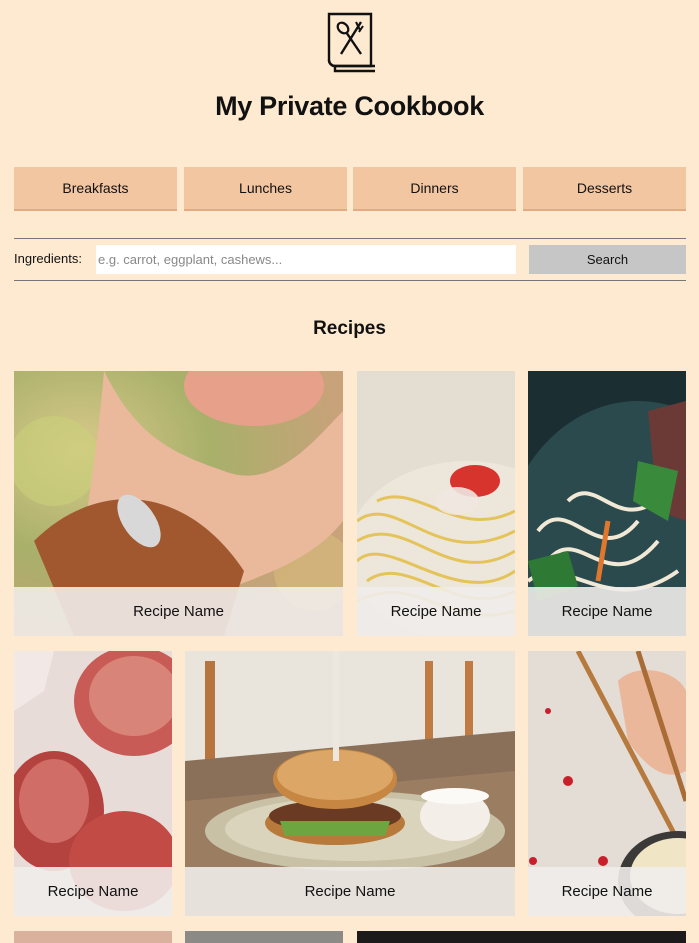  Describe the element at coordinates (350, 238) in the screenshot. I see `search-top-divider` at that location.